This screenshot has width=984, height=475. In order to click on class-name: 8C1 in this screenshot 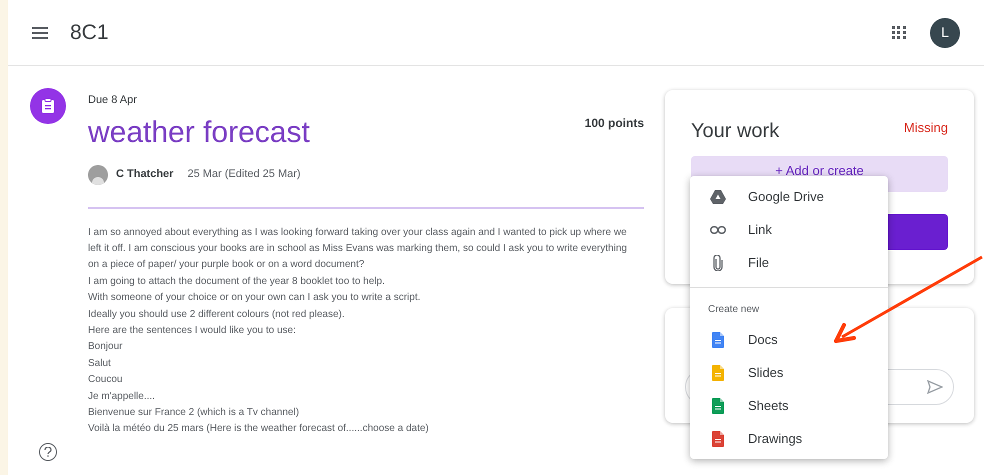, I will do `click(89, 33)`.